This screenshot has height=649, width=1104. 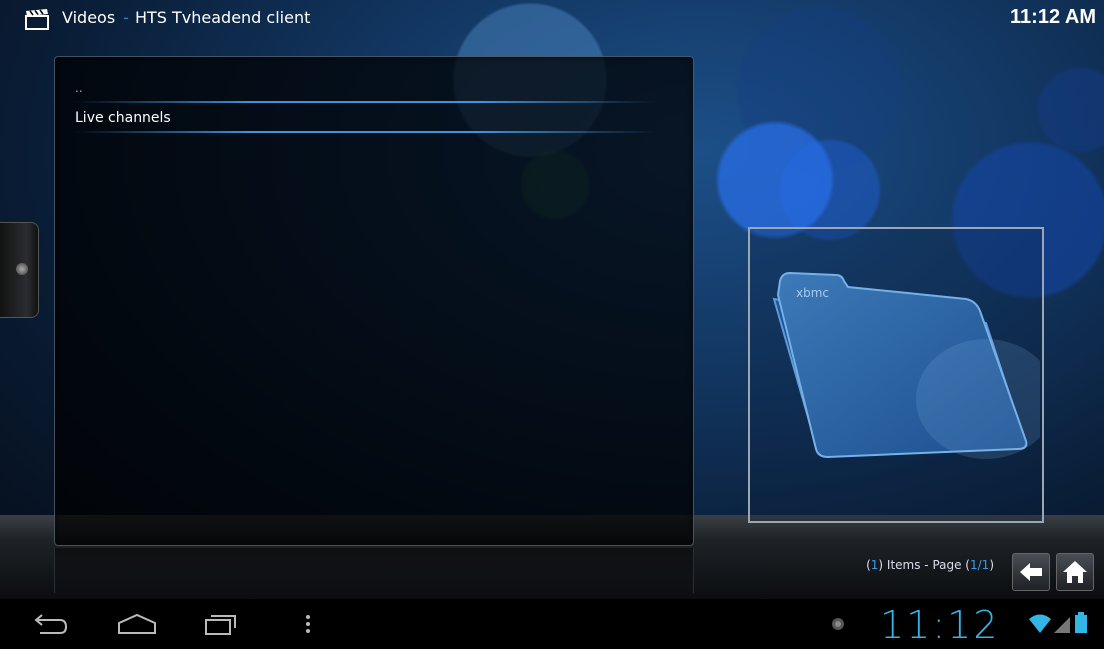 What do you see at coordinates (308, 624) in the screenshot?
I see `menu-icon` at bounding box center [308, 624].